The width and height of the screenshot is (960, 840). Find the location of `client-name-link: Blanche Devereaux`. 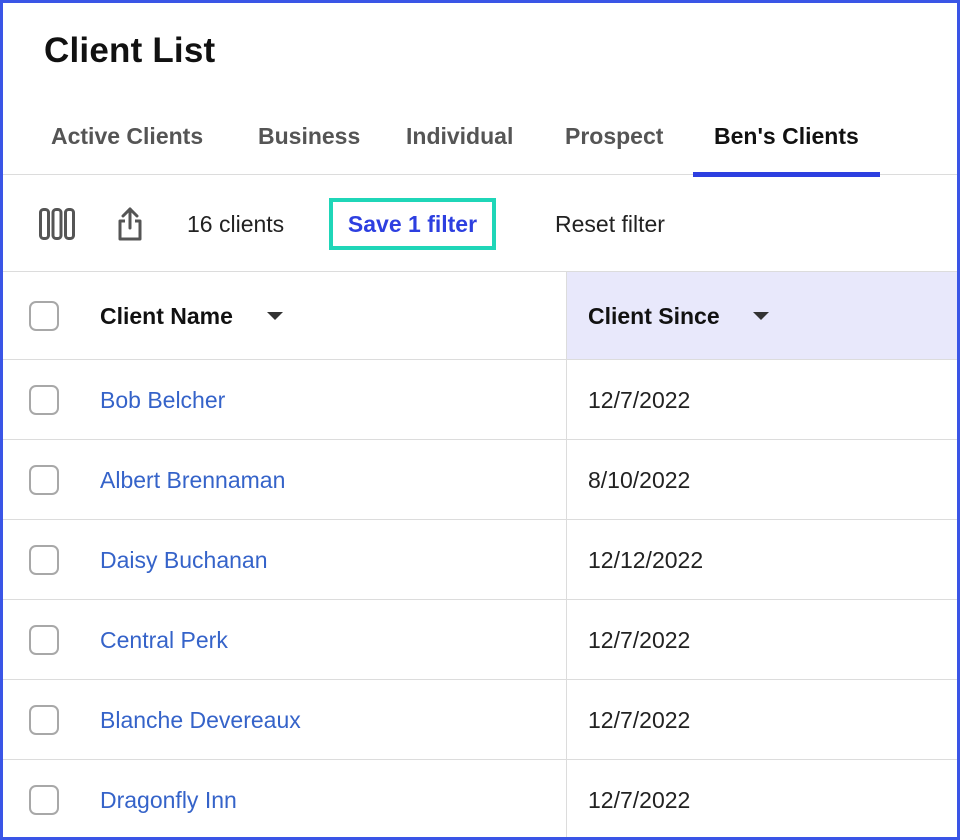

client-name-link: Blanche Devereaux is located at coordinates (200, 720).